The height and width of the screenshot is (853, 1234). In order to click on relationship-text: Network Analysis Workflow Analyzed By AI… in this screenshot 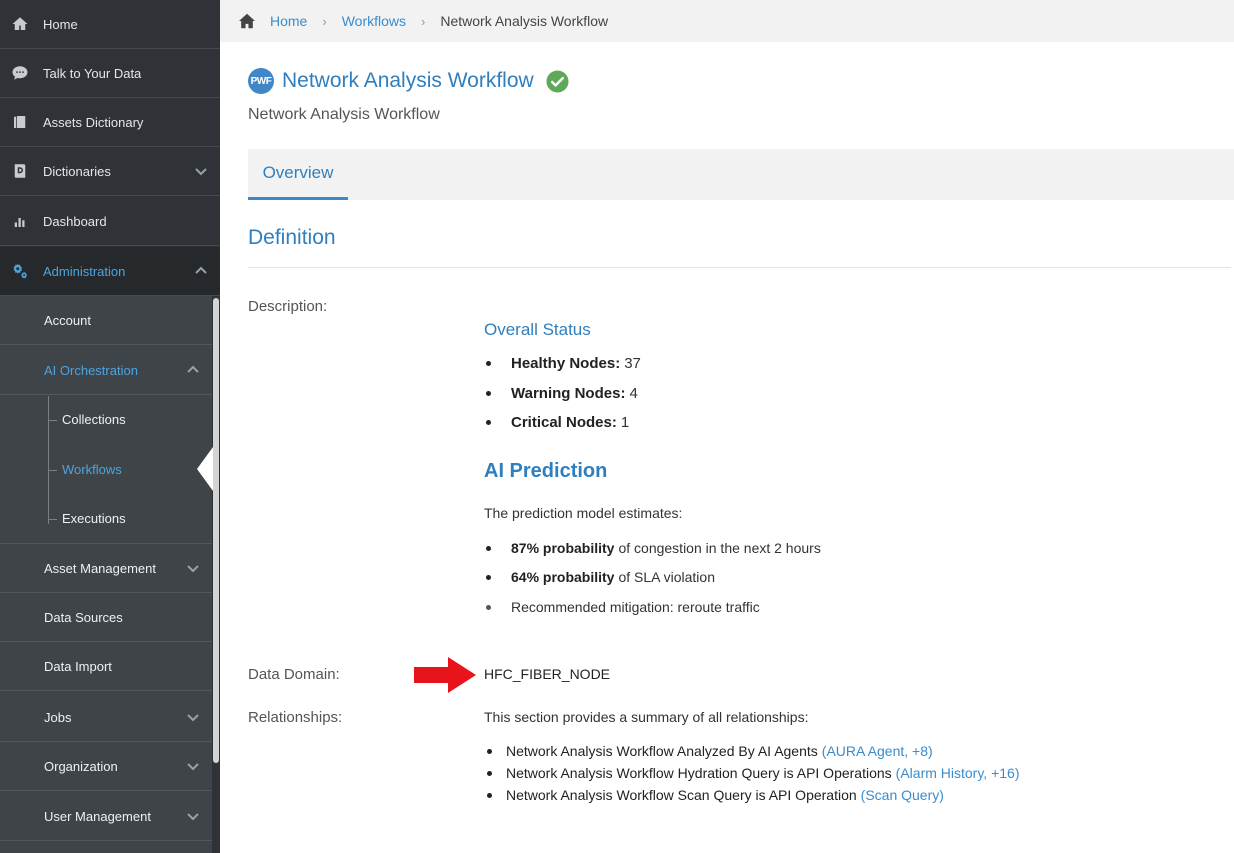, I will do `click(662, 751)`.